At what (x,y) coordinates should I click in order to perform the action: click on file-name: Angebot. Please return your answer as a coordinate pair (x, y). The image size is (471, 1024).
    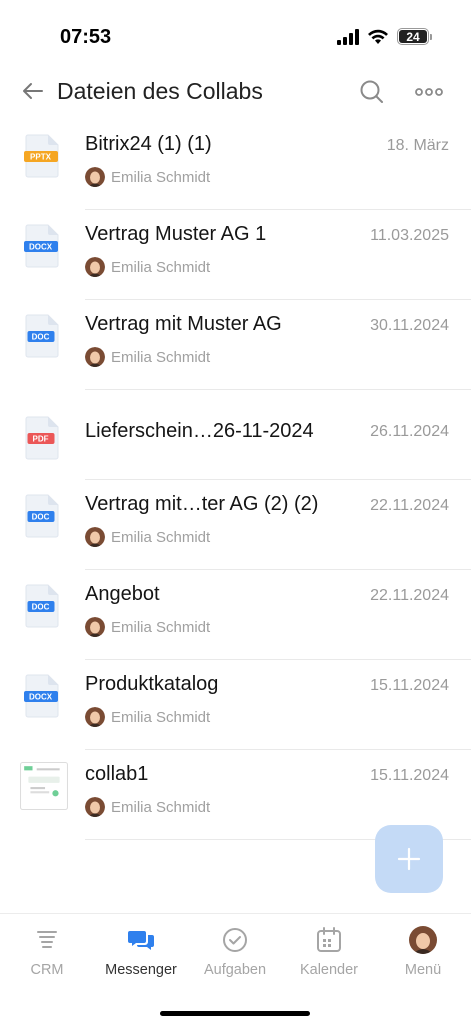
    Looking at the image, I should click on (122, 594).